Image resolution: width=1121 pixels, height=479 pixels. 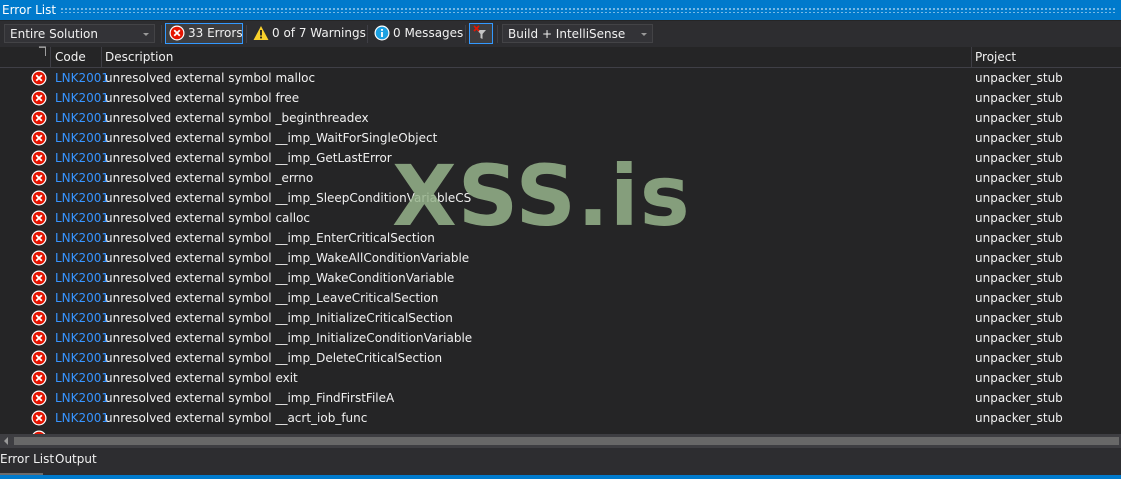 What do you see at coordinates (70, 57) in the screenshot?
I see `column-header-code: Code` at bounding box center [70, 57].